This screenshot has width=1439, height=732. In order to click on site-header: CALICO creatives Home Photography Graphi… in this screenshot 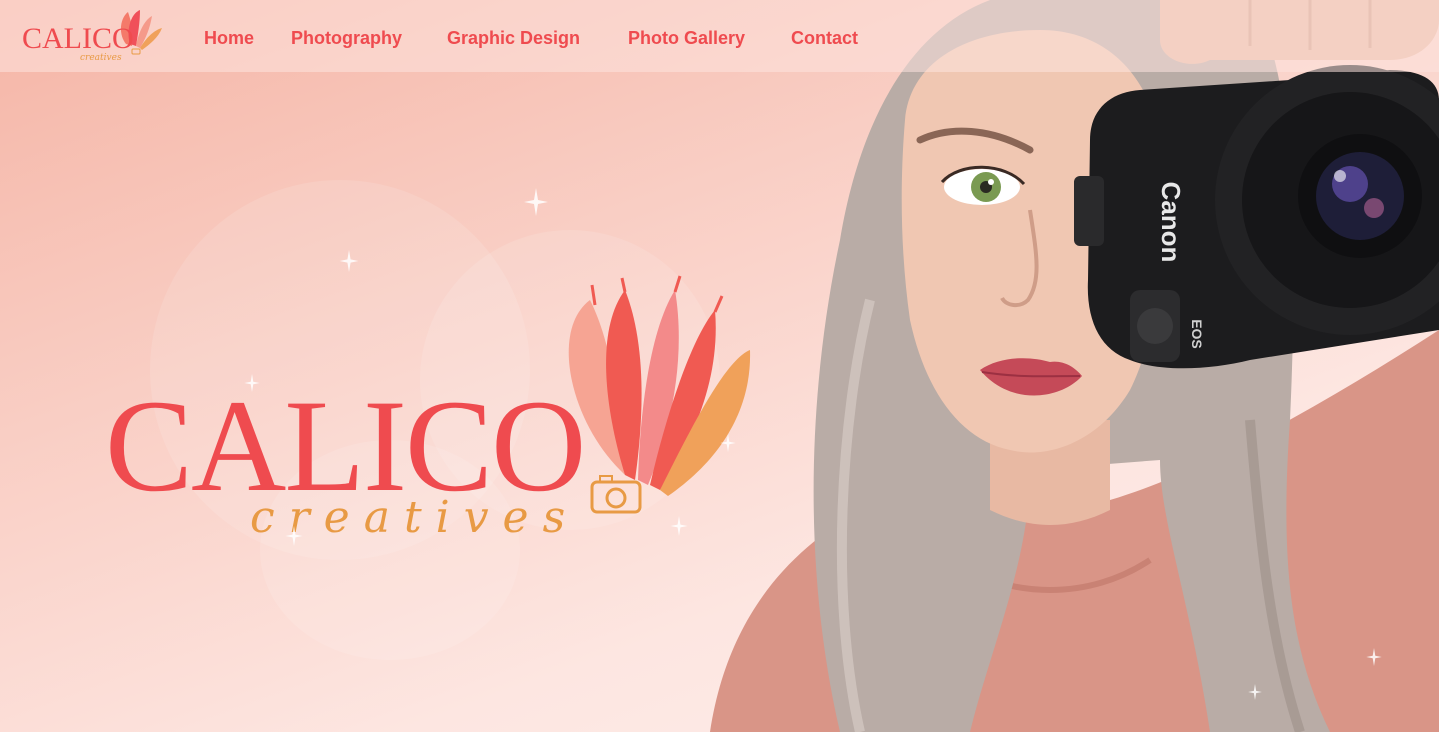, I will do `click(719, 36)`.